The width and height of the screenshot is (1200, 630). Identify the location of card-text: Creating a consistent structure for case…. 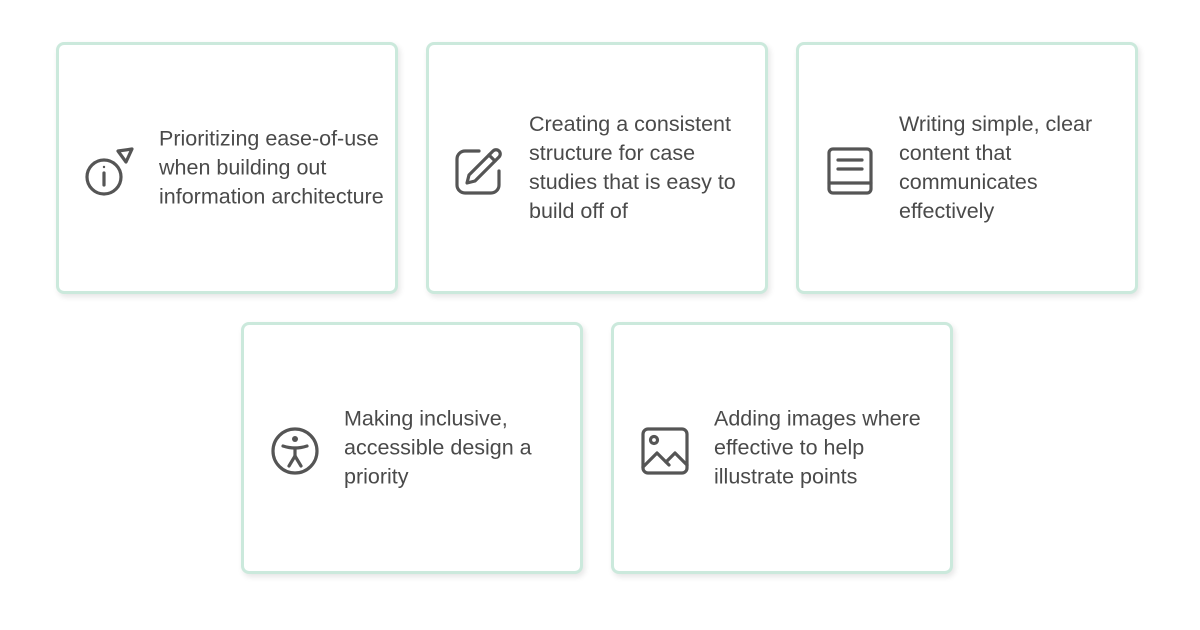
(632, 167).